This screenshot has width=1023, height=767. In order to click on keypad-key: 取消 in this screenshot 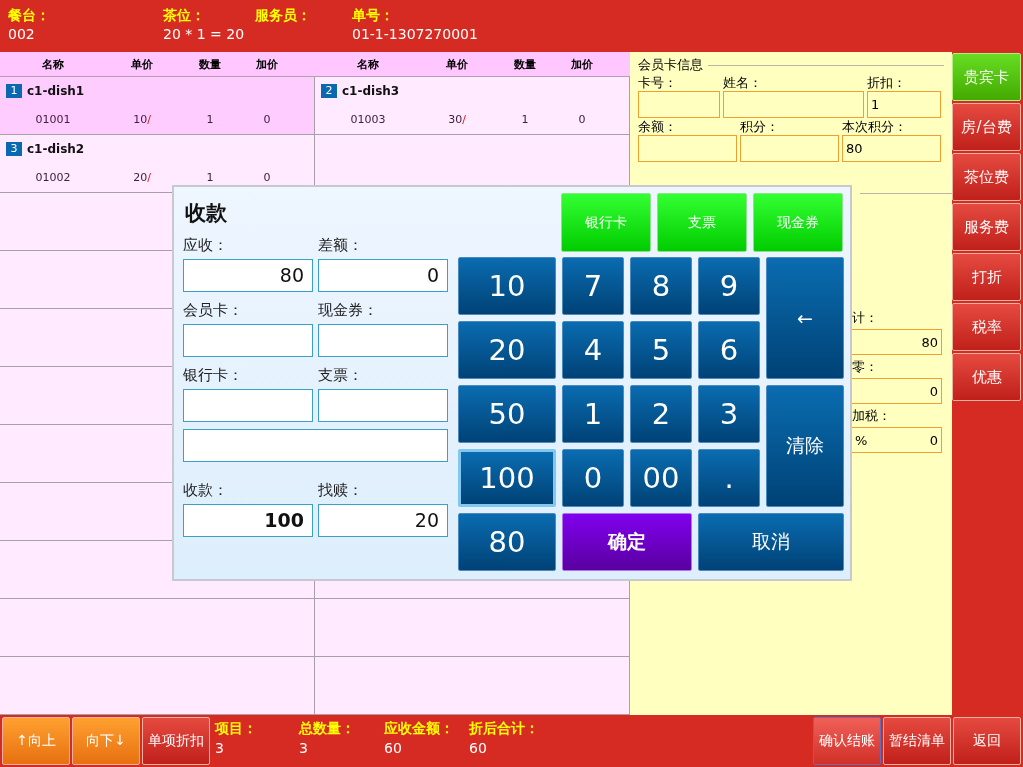, I will do `click(771, 542)`.